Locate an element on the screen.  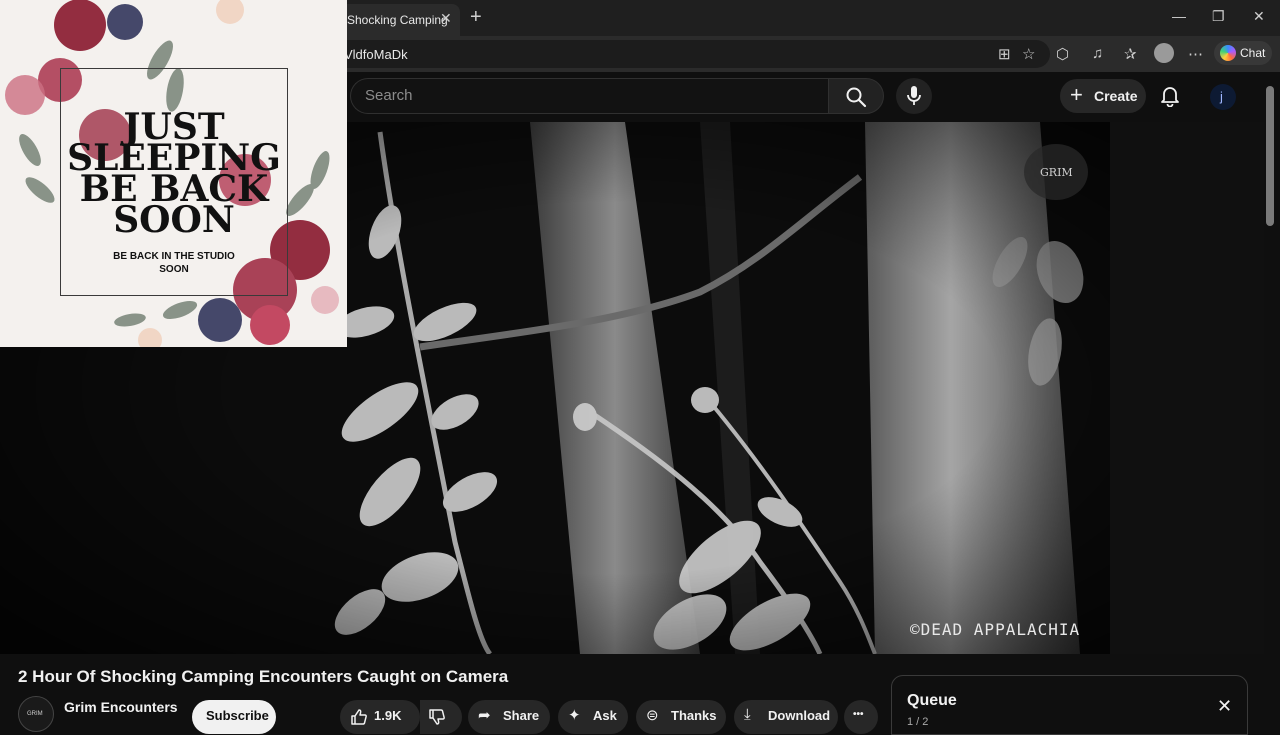
share-icon: ➦ is located at coordinates (484, 715).